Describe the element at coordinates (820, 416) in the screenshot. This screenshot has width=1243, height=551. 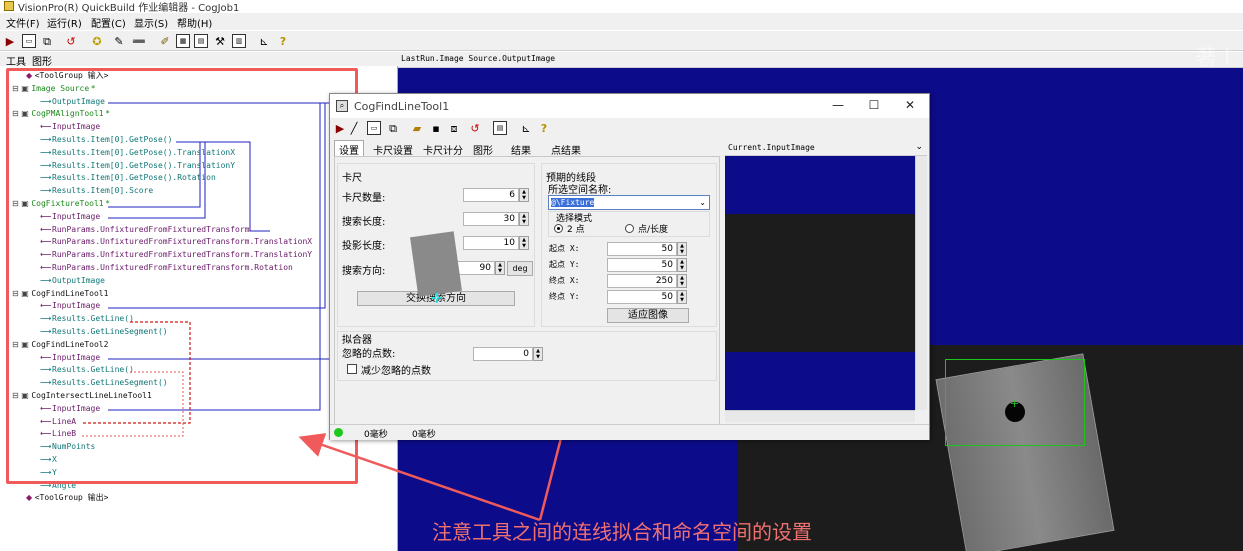
I see `dialog-image-hscroll` at that location.